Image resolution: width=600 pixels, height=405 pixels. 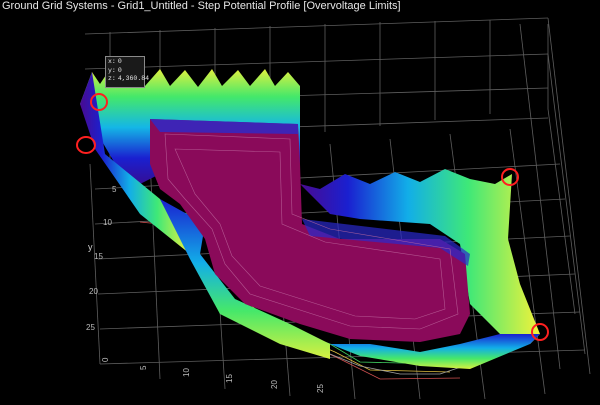 What do you see at coordinates (186, 372) in the screenshot?
I see `x-tick: 10` at bounding box center [186, 372].